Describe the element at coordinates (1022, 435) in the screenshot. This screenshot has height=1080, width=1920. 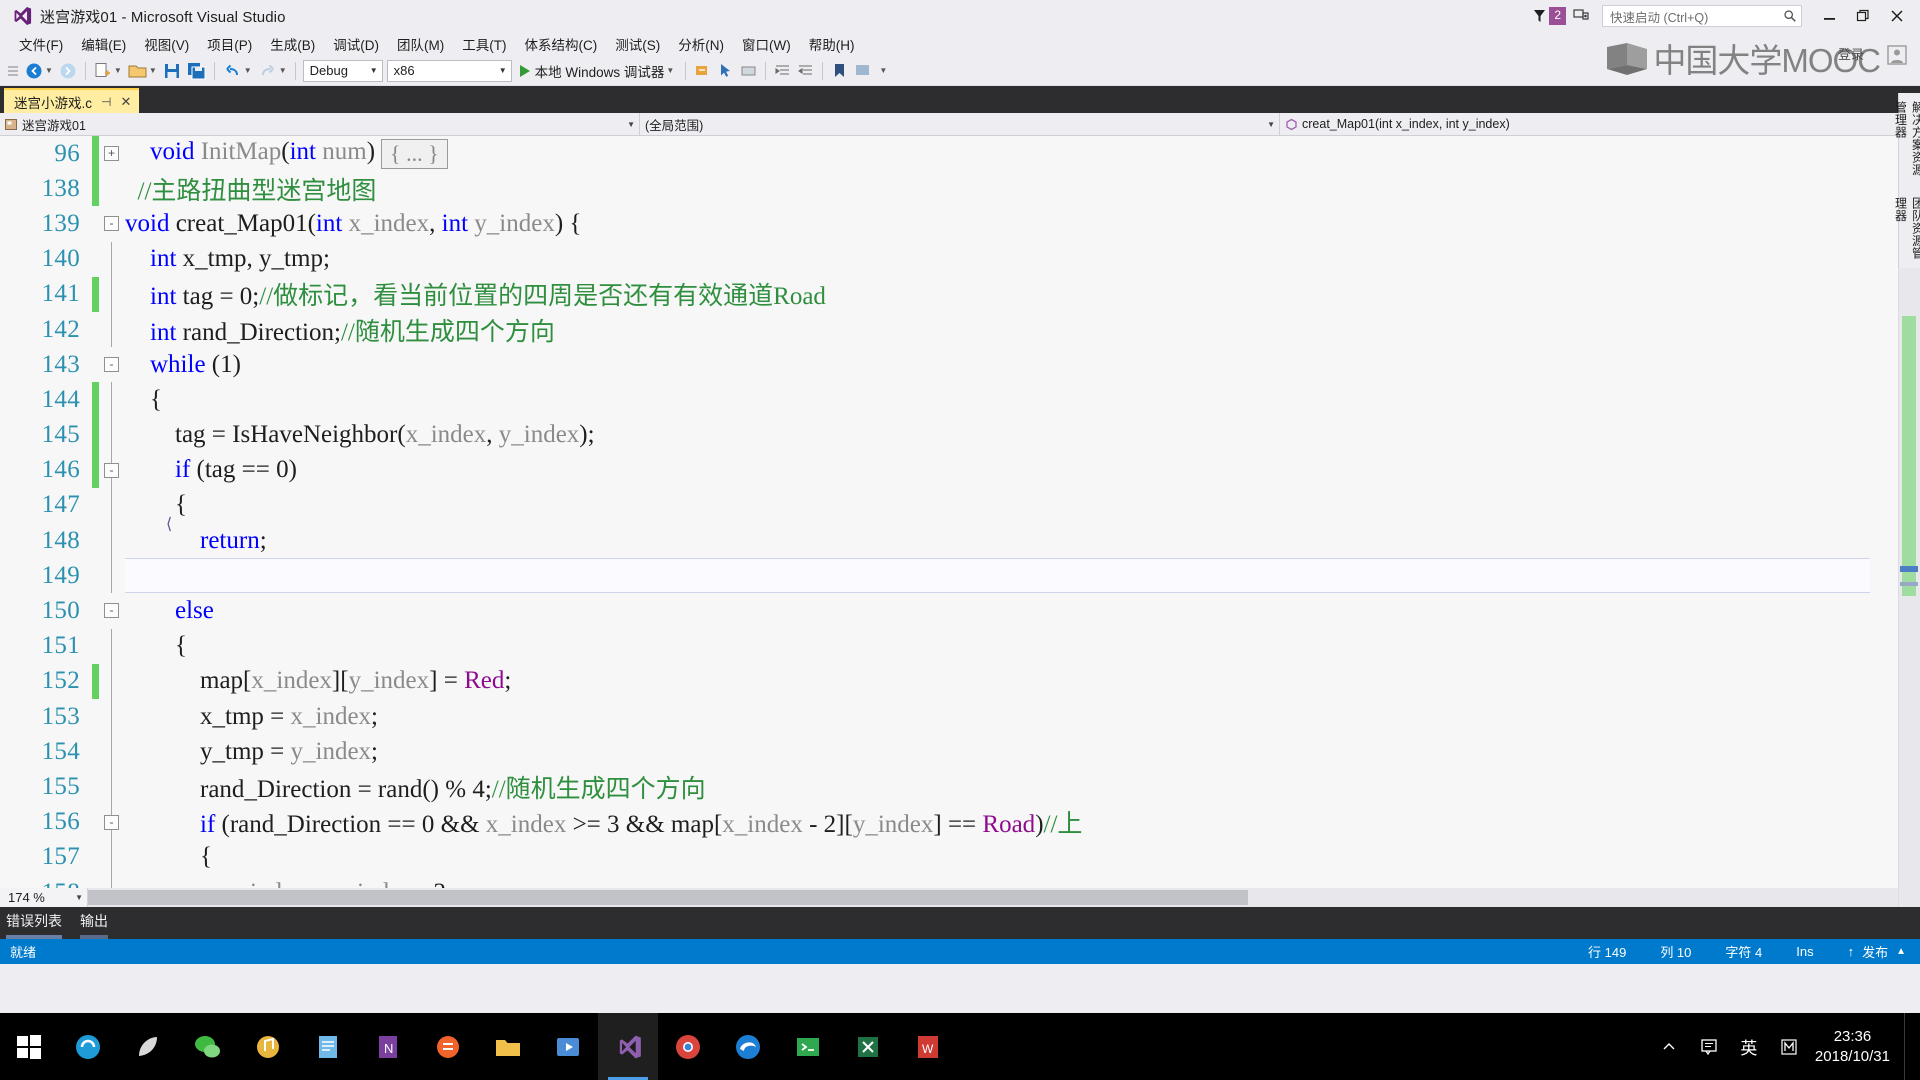
I see `code-text: tag = IsHaveNeighbor(x_index, y_index);` at that location.